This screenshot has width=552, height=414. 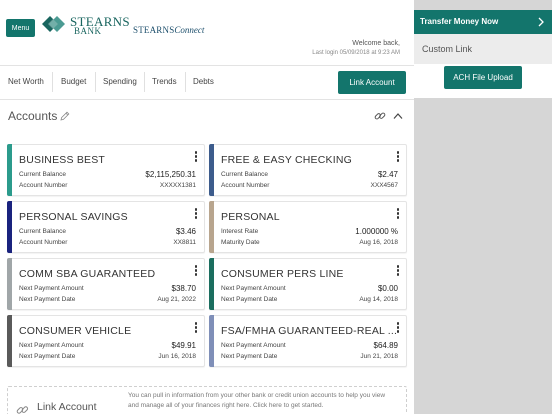 I want to click on account-name: BUSINESS BEST, so click(x=62, y=160).